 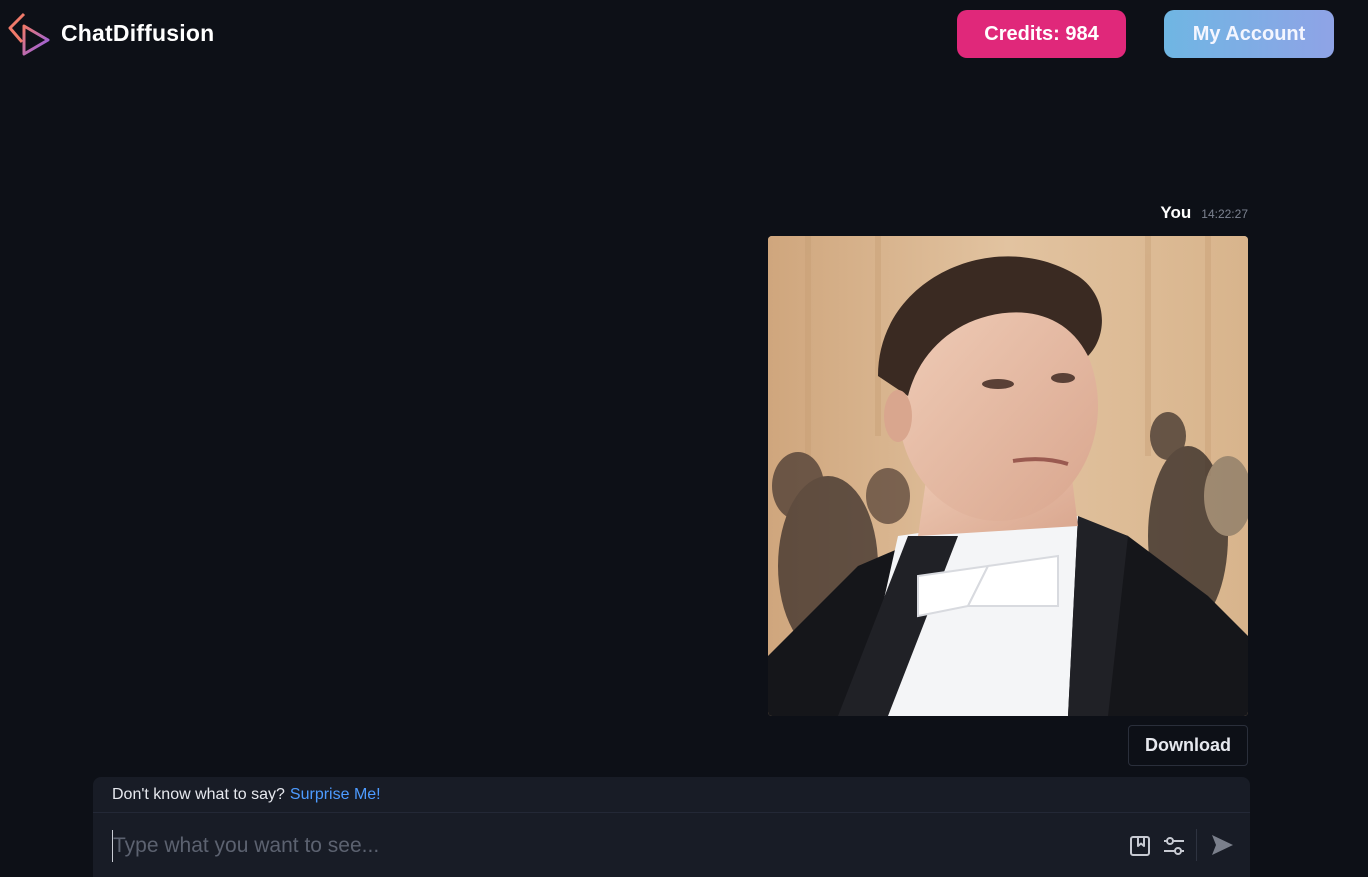 What do you see at coordinates (671, 795) in the screenshot?
I see `hint-row: Don't know what to say? Surprise Me!` at bounding box center [671, 795].